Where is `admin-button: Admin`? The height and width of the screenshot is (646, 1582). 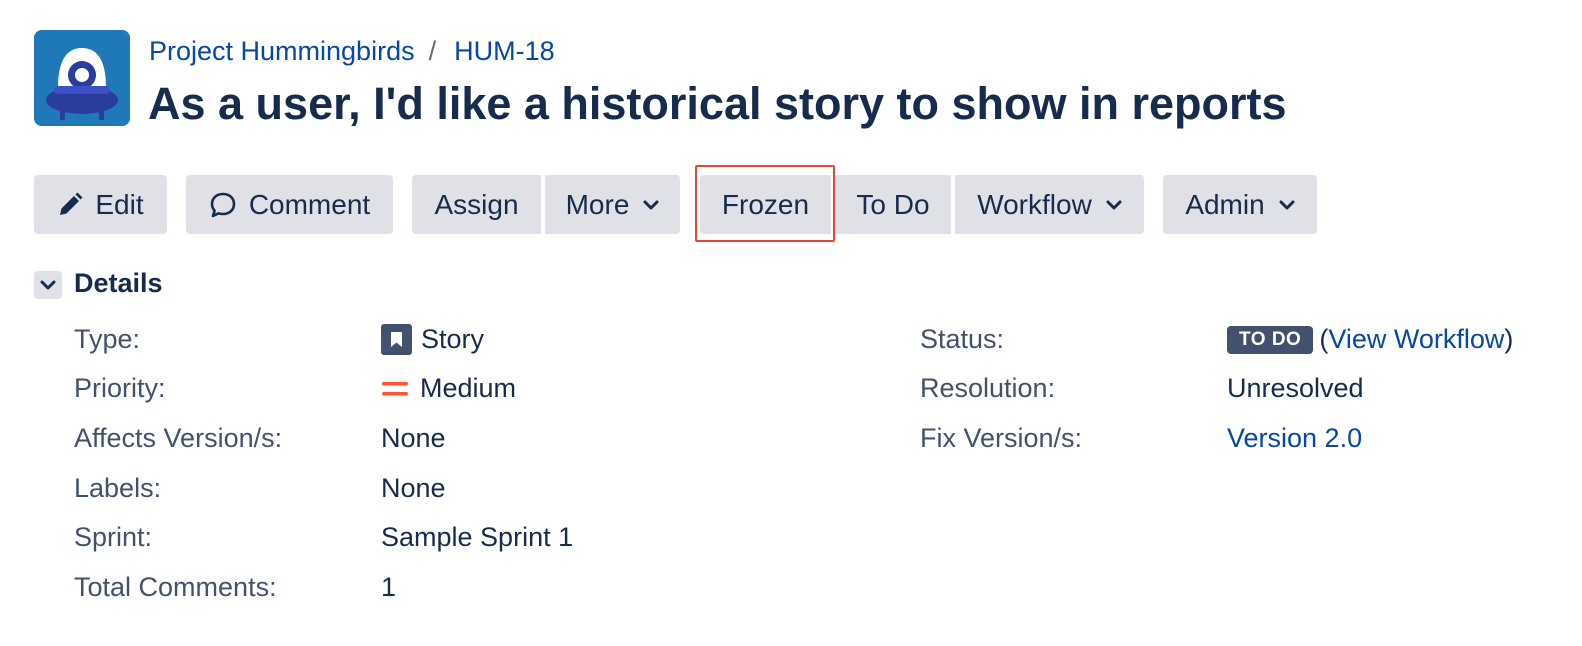
admin-button: Admin is located at coordinates (1240, 204).